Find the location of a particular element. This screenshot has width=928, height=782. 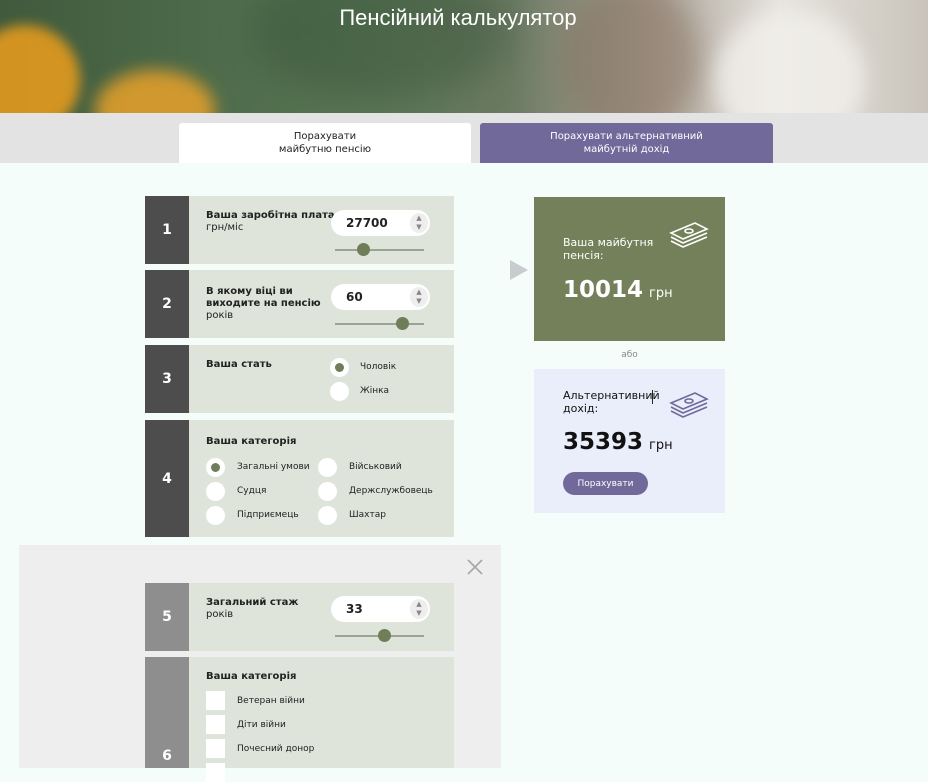

step-gender: 3 Ваша стать Чоловік Жінка is located at coordinates (299, 379).